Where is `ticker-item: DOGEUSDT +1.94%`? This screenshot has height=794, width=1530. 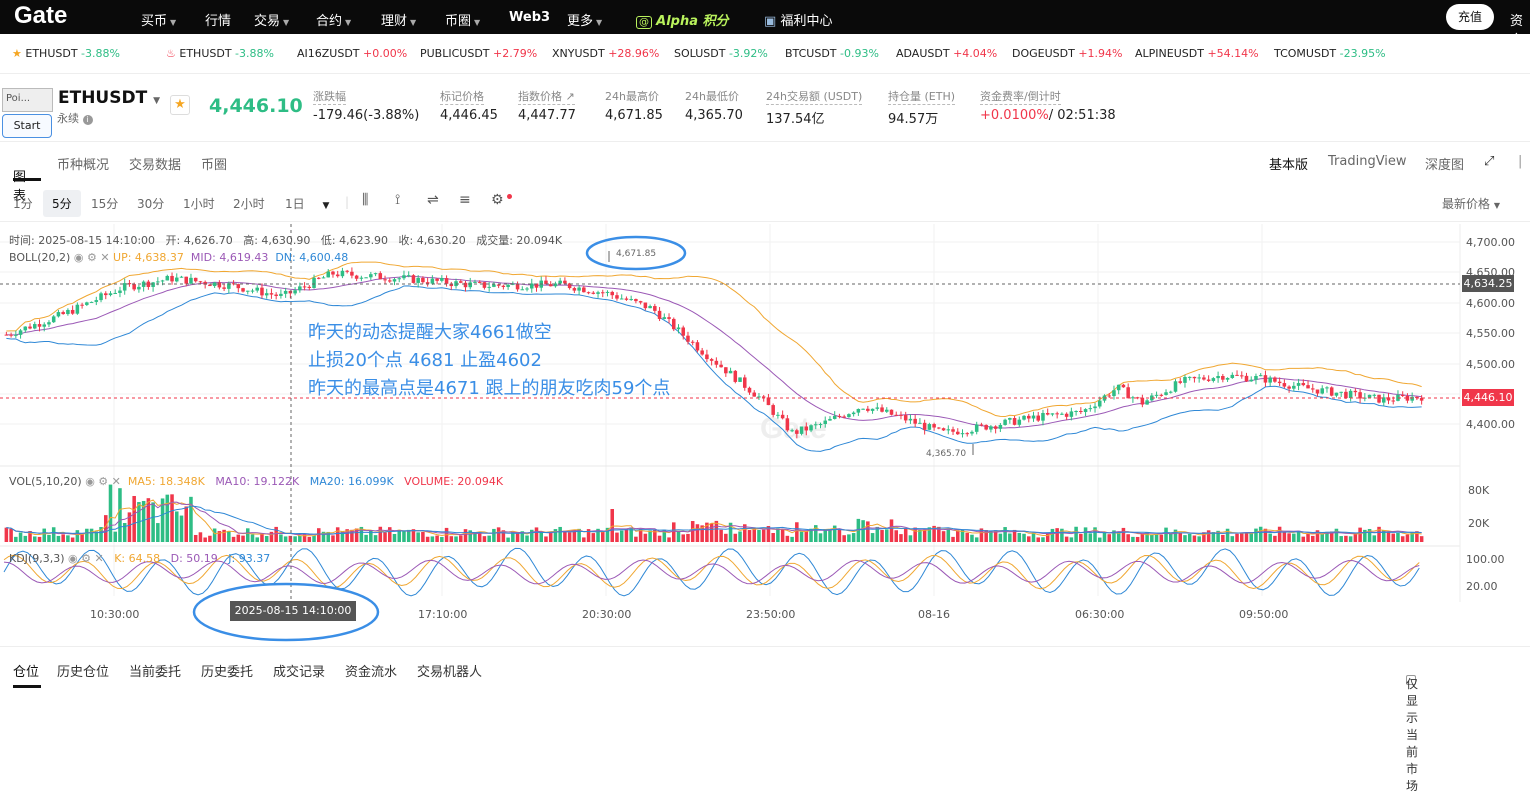
ticker-item: DOGEUSDT +1.94% is located at coordinates (1067, 53).